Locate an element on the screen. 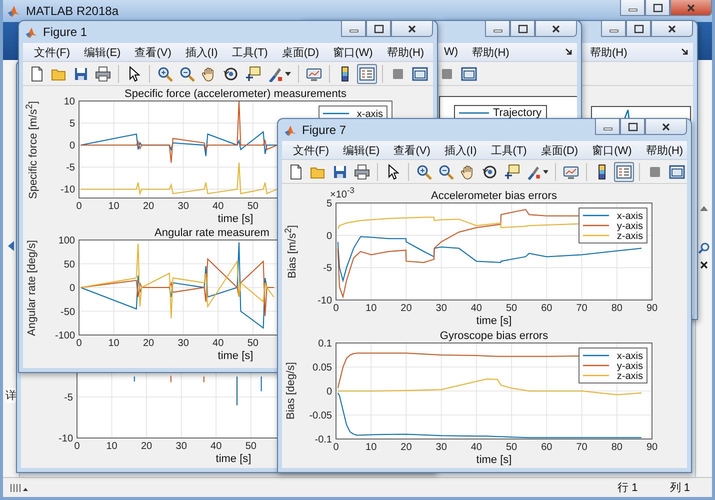 The width and height of the screenshot is (715, 500). menu-item: W) is located at coordinates (451, 52).